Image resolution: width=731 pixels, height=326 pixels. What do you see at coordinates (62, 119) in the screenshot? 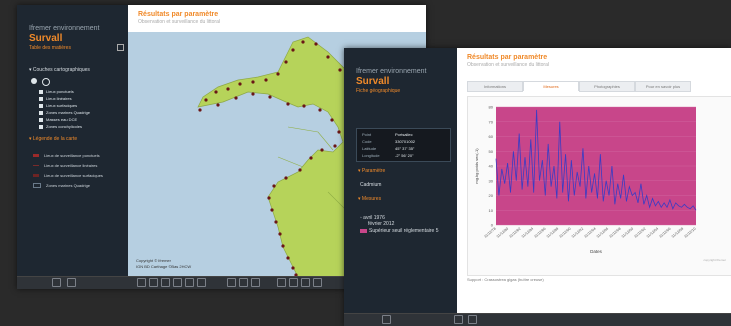
I see `layer-label: Masses eau DCE` at bounding box center [62, 119].